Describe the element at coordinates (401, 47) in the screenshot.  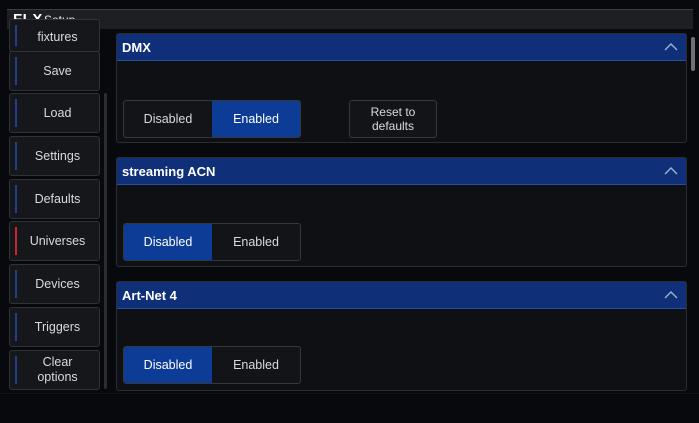
I see `panel-header: DMX` at that location.